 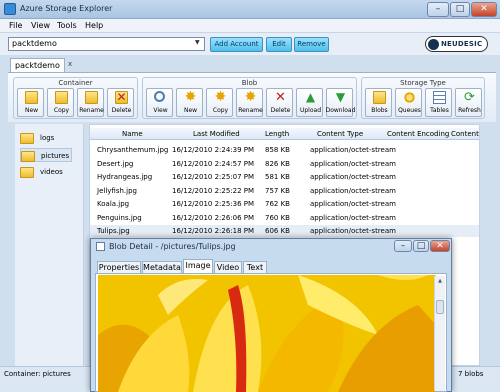 I want to click on column-content: Content, so click(x=465, y=134).